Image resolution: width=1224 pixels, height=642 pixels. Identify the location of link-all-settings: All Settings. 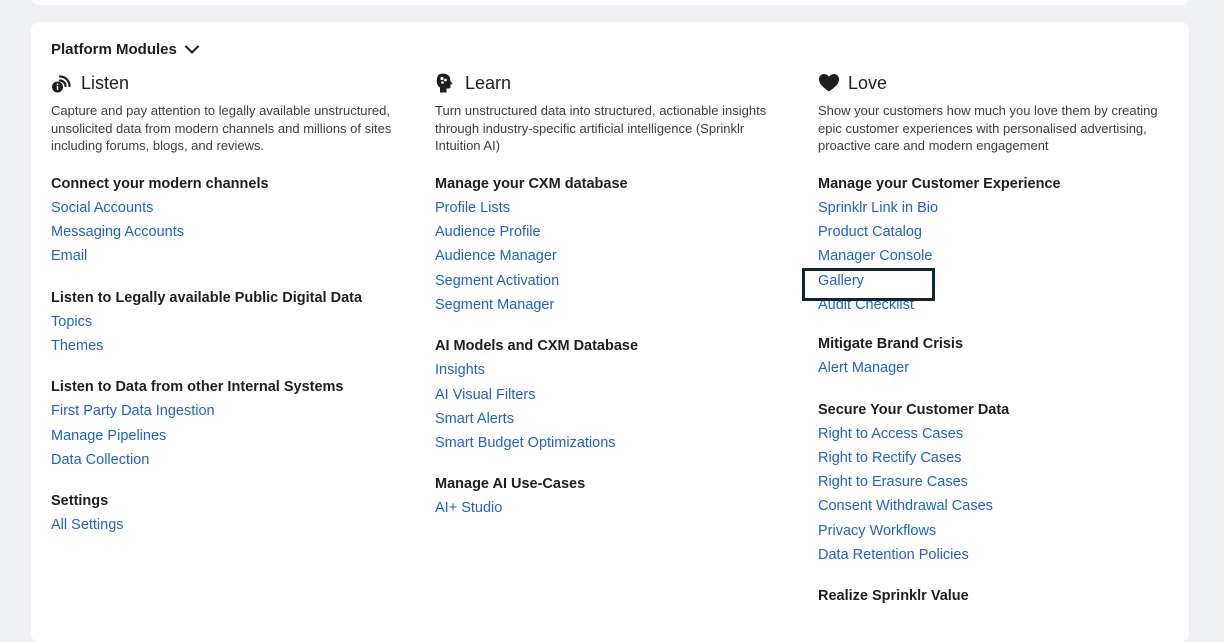
(231, 525).